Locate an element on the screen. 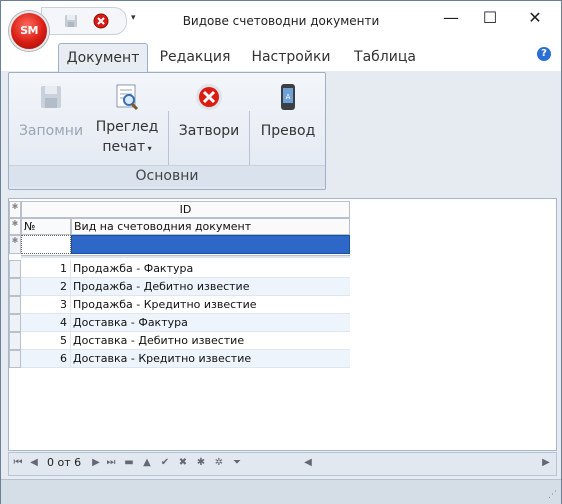 Image resolution: width=562 pixels, height=504 pixels. filter-cell-doc-type is located at coordinates (210, 244).